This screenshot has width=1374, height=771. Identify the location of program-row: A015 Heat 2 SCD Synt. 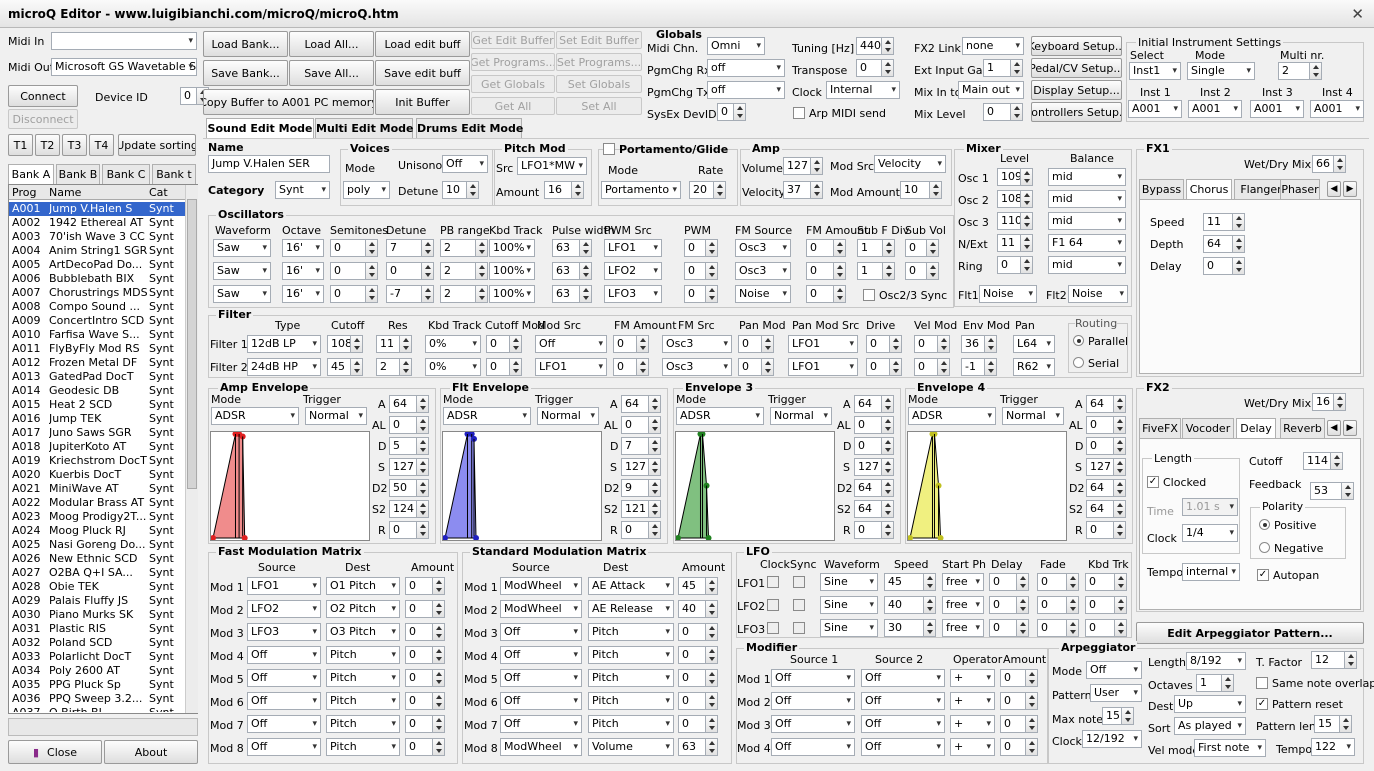
(97, 405).